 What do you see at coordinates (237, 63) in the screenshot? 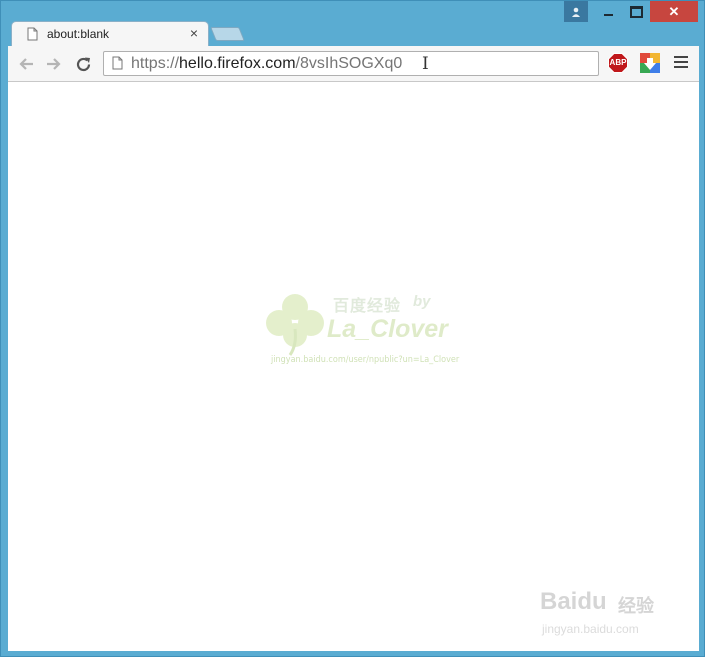
I see `url-host: hello.firefox.com` at bounding box center [237, 63].